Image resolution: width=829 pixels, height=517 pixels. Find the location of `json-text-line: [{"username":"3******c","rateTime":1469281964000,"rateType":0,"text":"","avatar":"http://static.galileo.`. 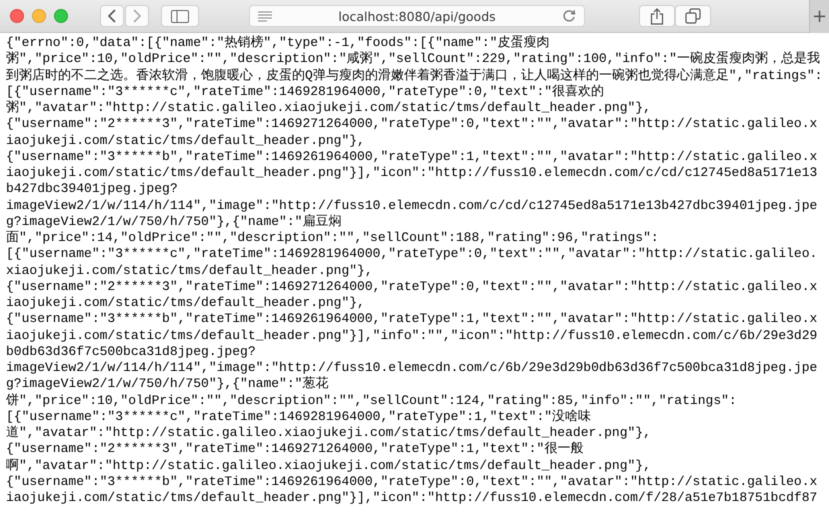

json-text-line: [{"username":"3******c","rateTime":1469281964000,"rateType":0,"text":"","avatar":"http://static.galileo. is located at coordinates (412, 254).